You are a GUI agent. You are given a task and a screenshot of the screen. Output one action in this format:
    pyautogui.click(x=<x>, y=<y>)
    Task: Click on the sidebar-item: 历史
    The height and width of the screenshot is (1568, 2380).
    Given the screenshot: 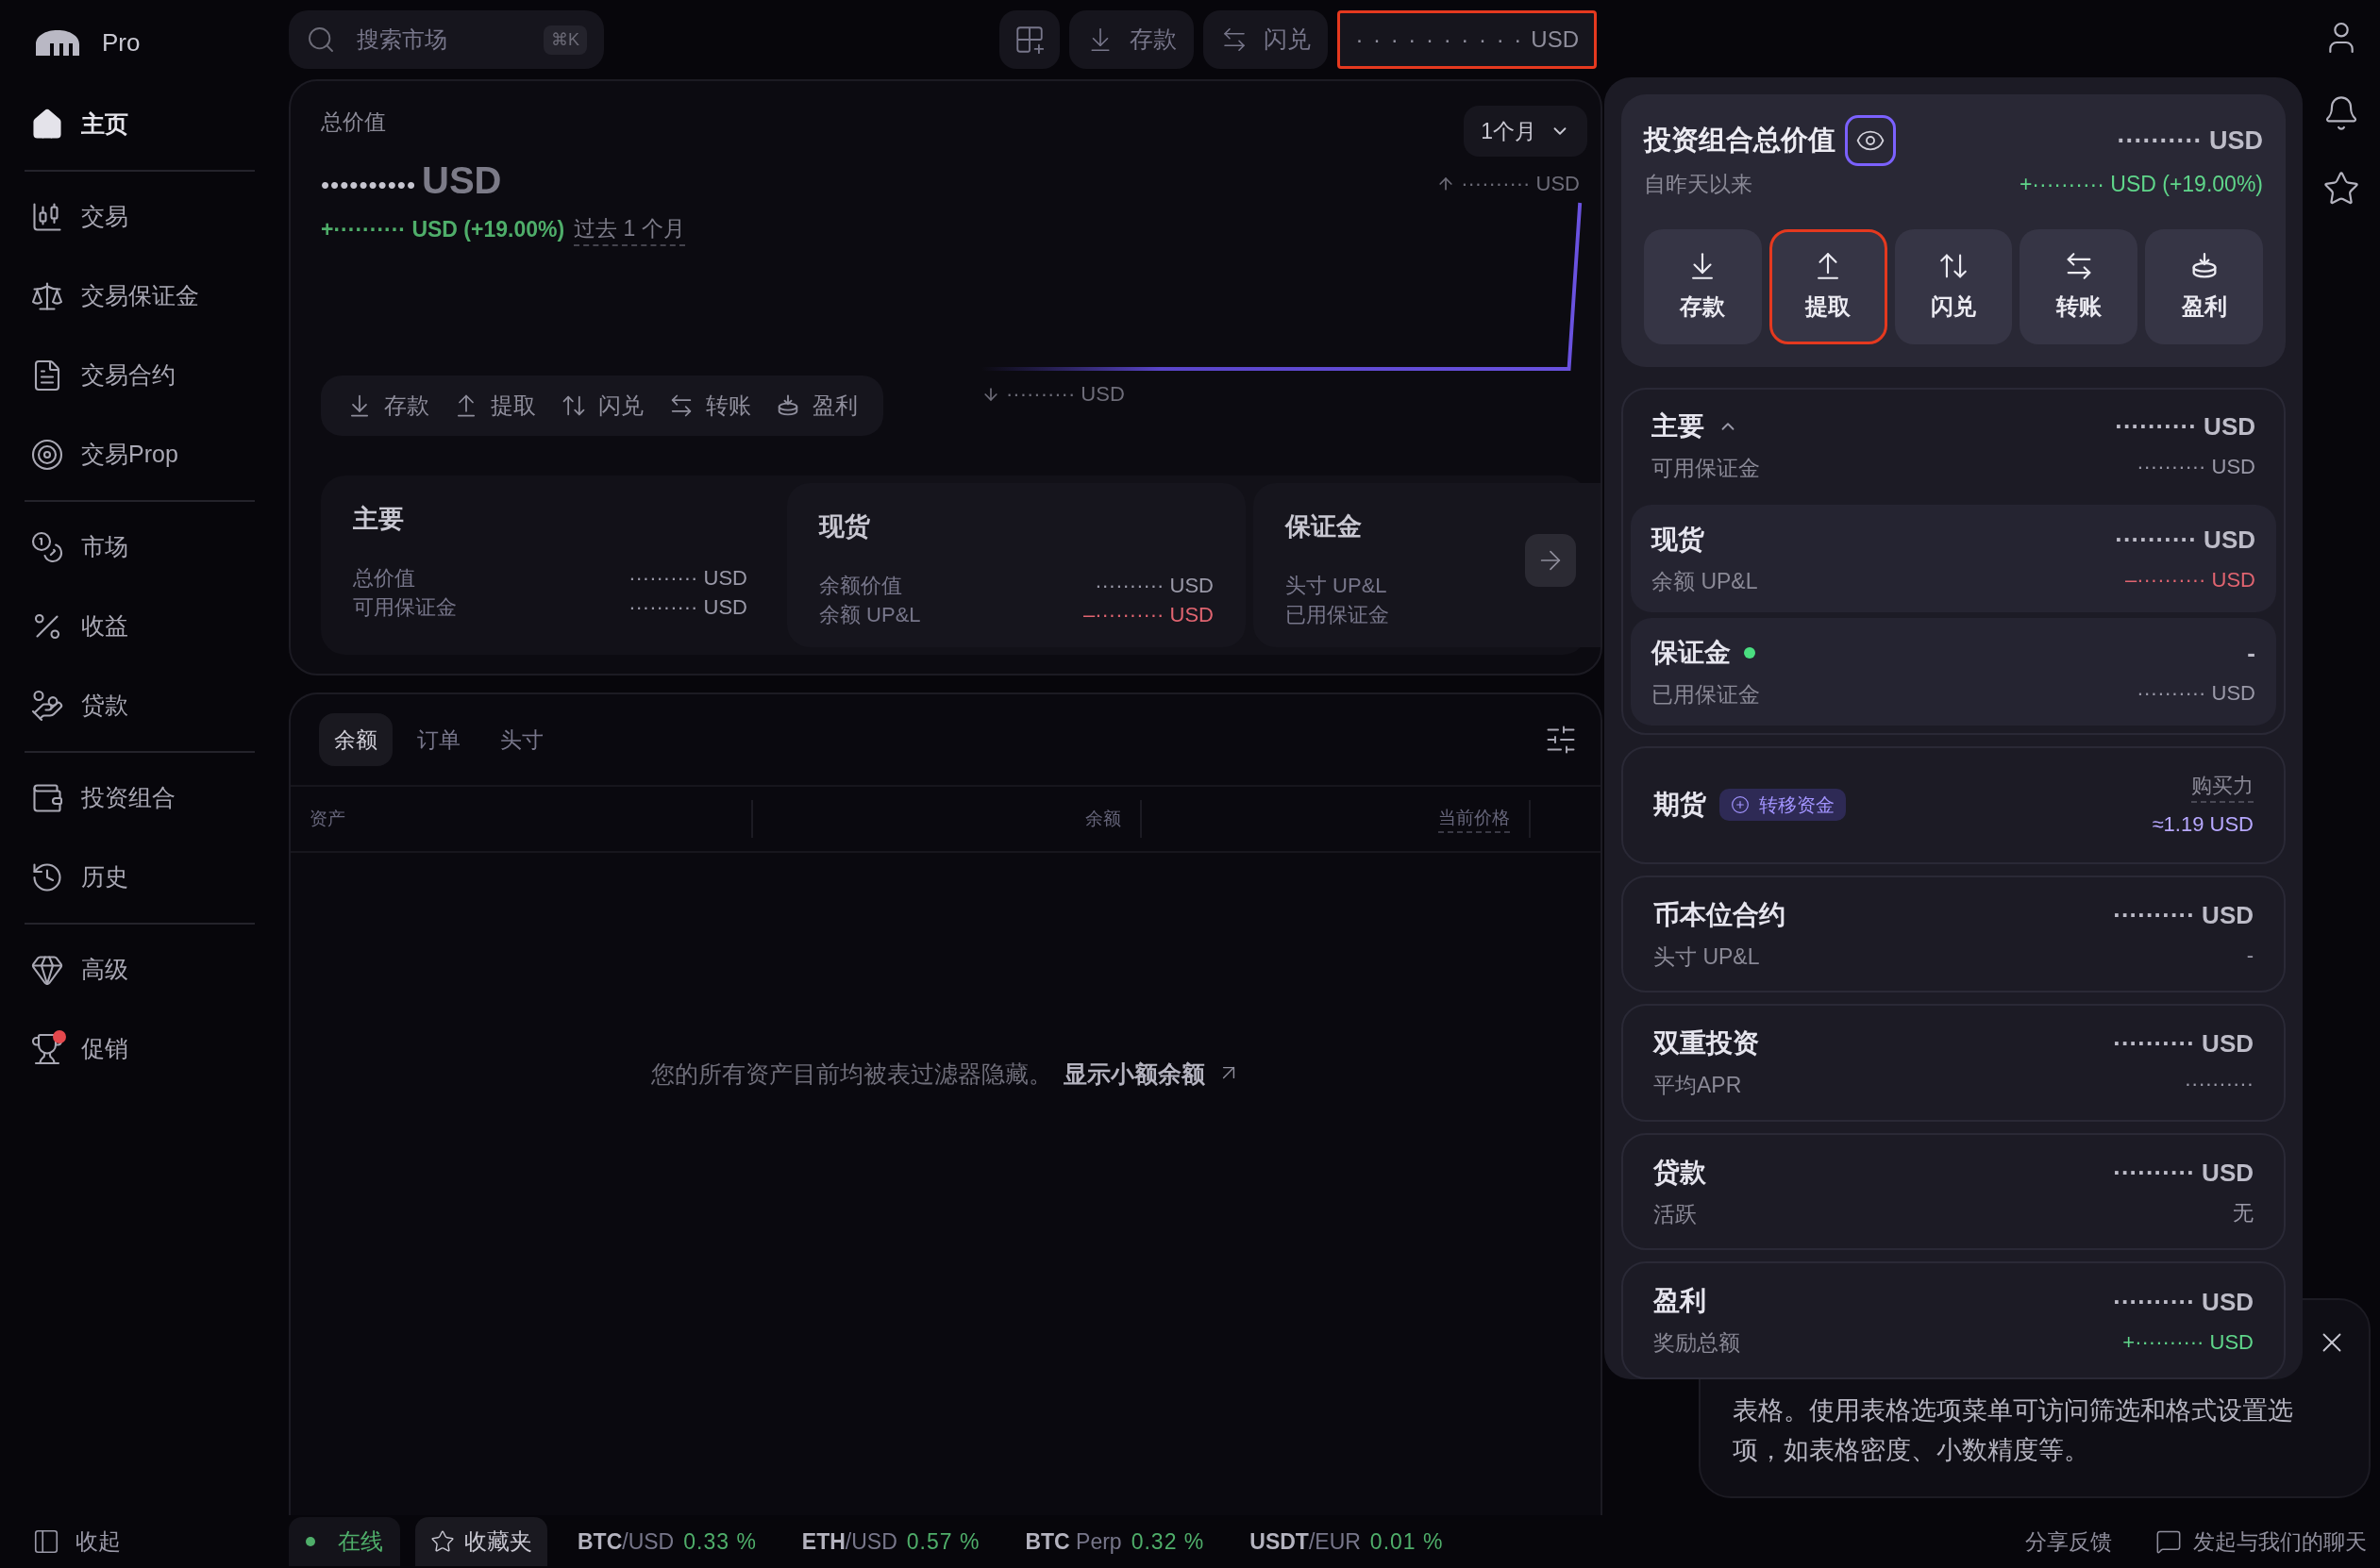 What is the action you would take?
    pyautogui.click(x=140, y=877)
    